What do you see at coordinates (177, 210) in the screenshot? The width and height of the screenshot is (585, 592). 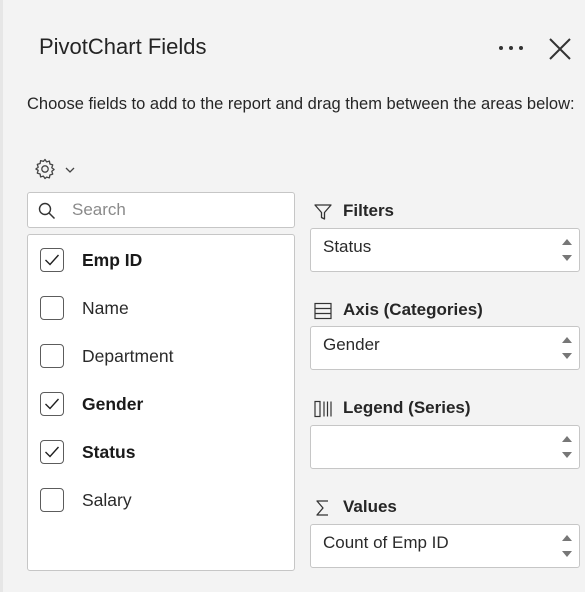 I see `search-input` at bounding box center [177, 210].